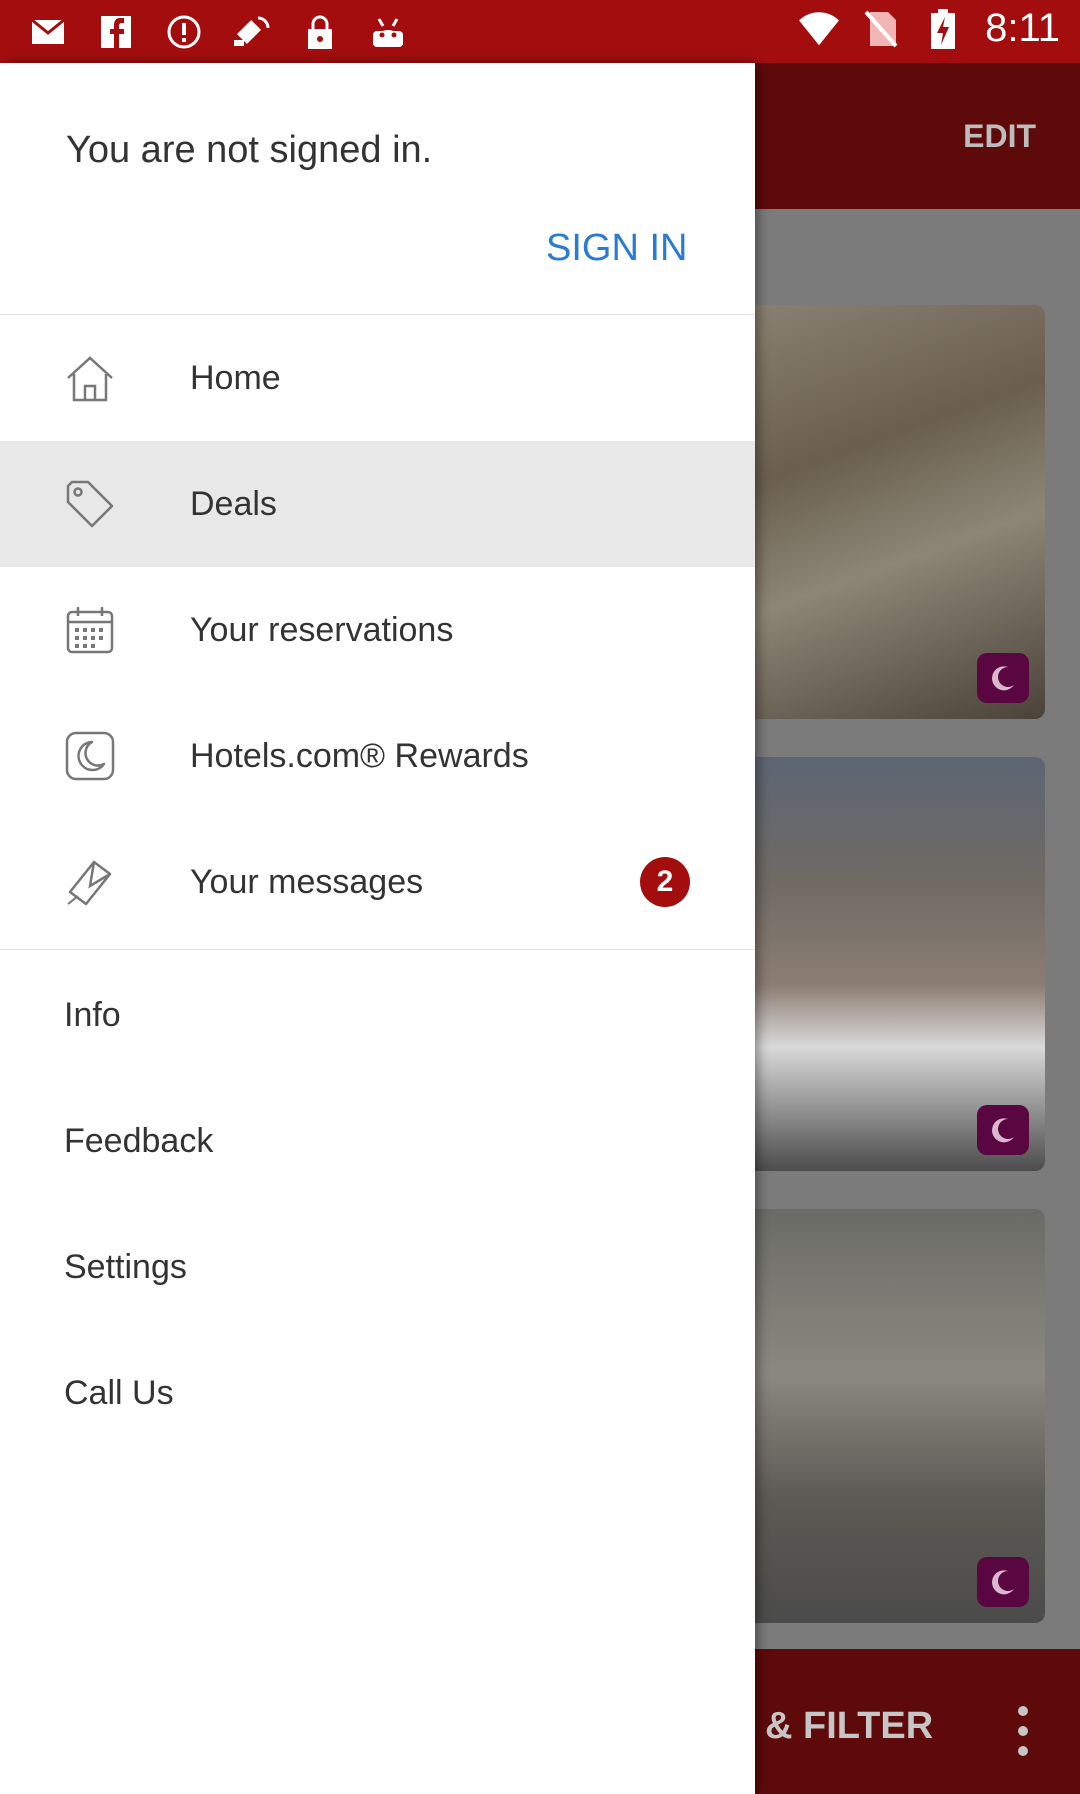  Describe the element at coordinates (1022, 28) in the screenshot. I see `clock-time: 8:11` at that location.